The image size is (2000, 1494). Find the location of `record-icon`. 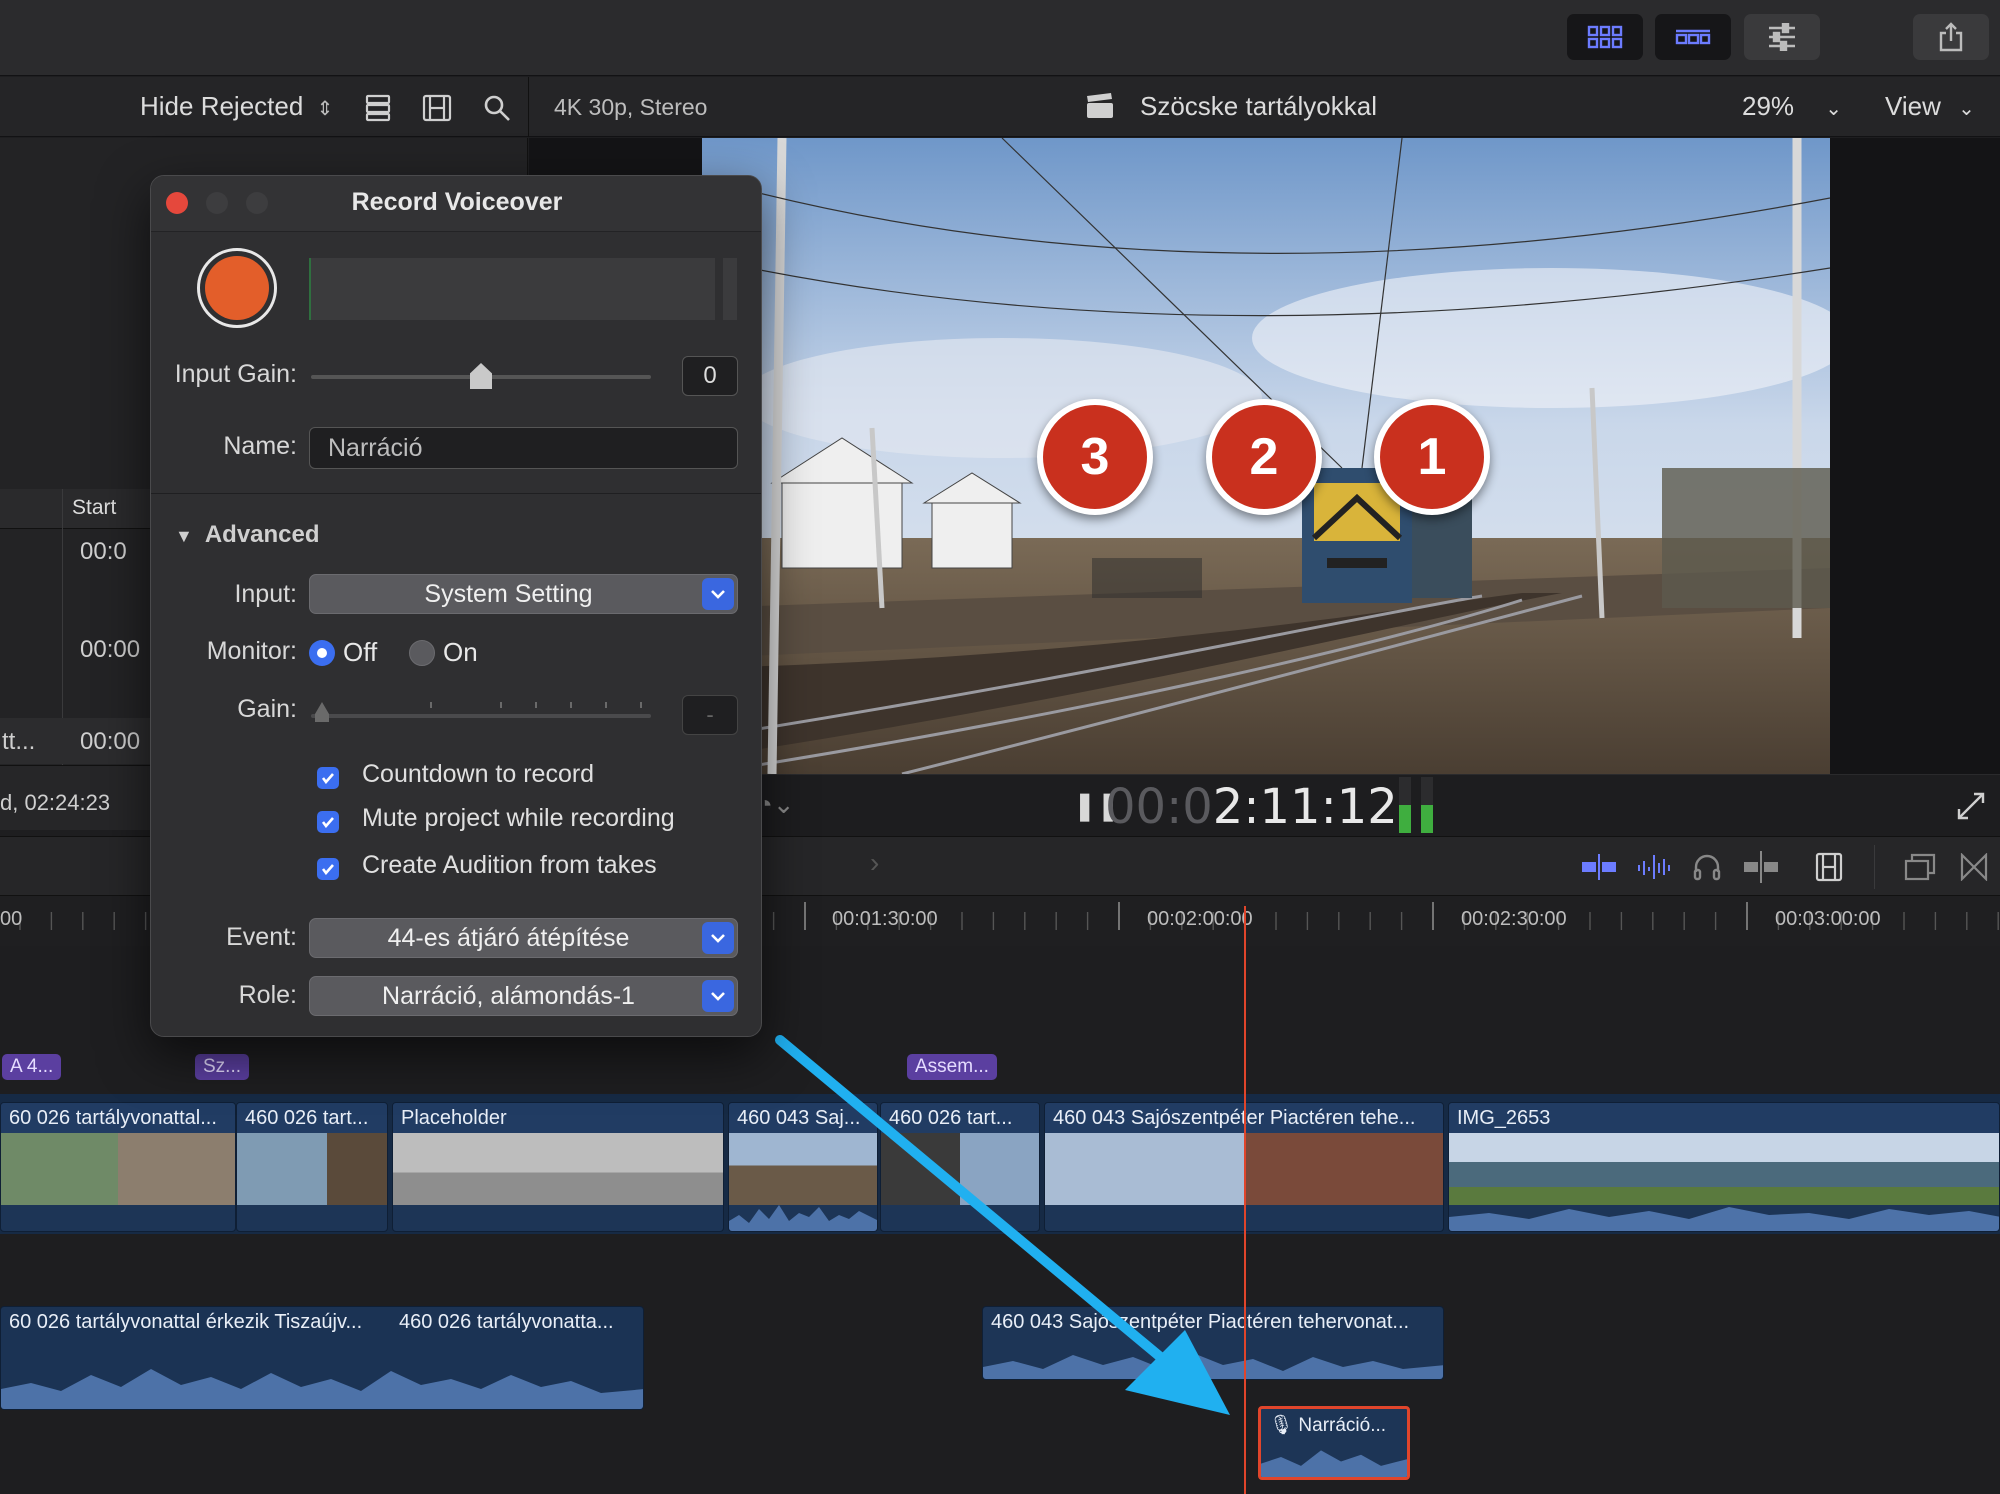

record-icon is located at coordinates (237, 288).